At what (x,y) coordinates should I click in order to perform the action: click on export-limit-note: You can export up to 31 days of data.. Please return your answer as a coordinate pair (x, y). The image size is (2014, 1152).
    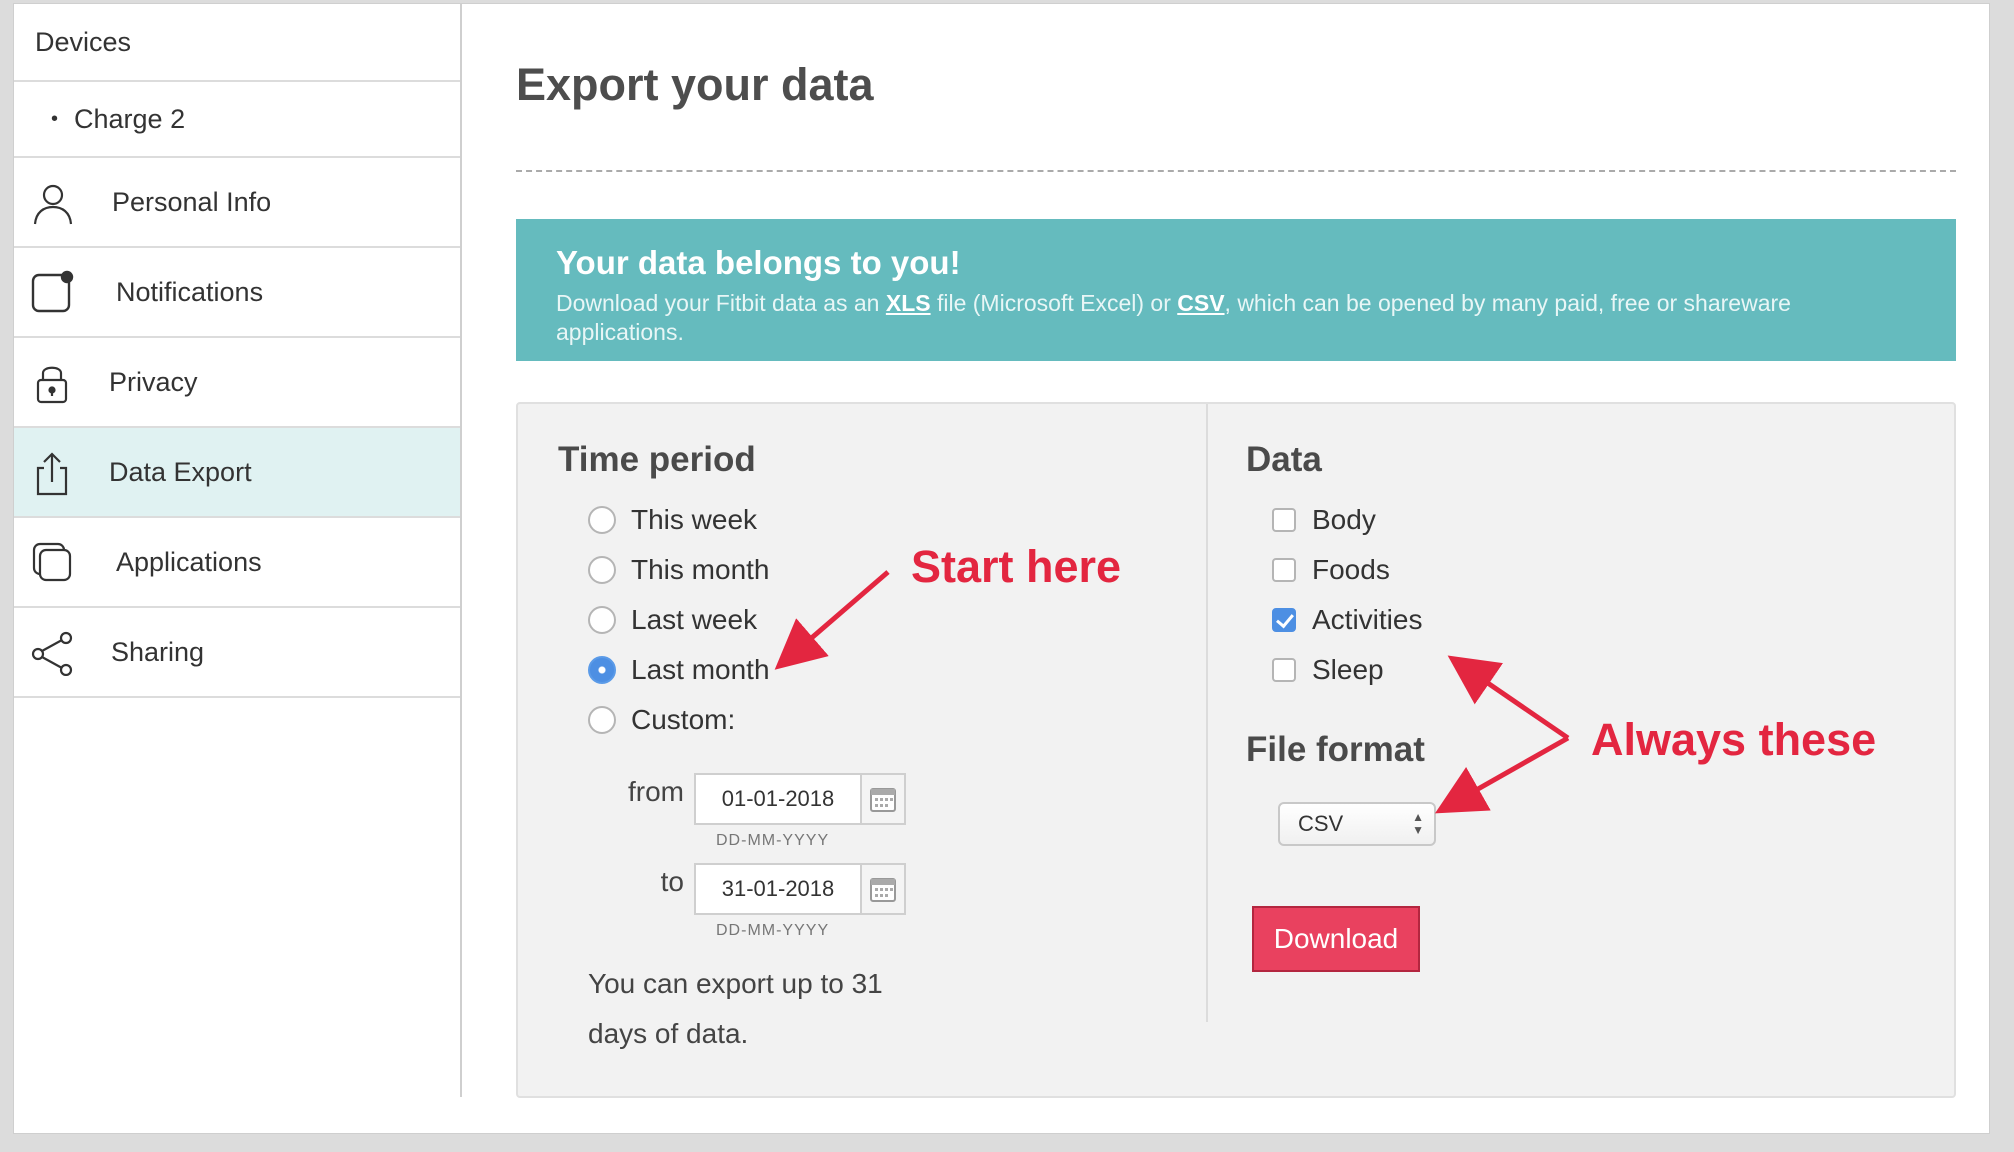
    Looking at the image, I should click on (735, 1008).